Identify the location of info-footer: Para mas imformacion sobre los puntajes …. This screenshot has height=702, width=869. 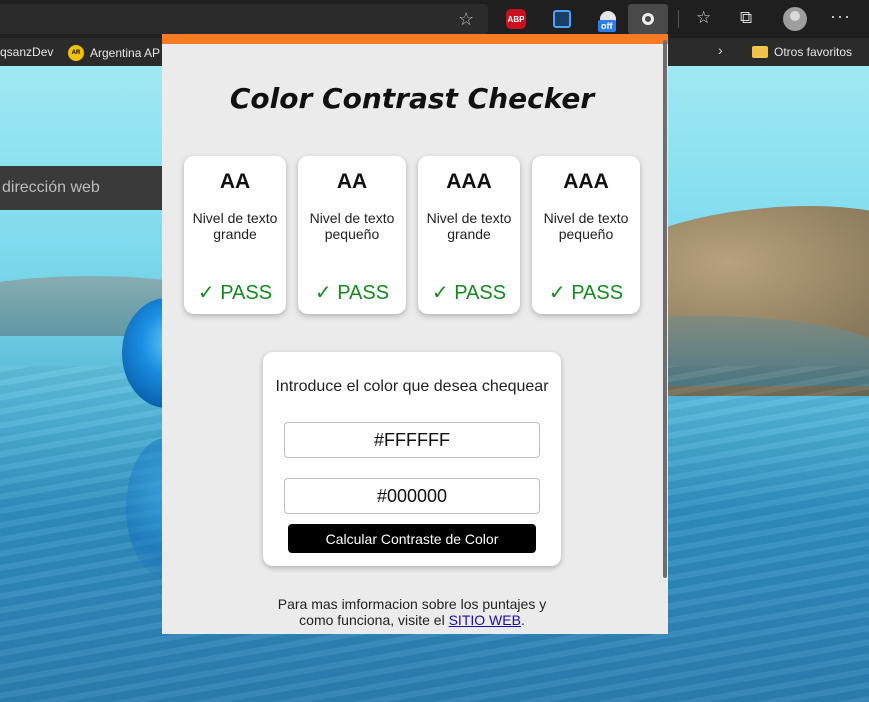
(412, 612).